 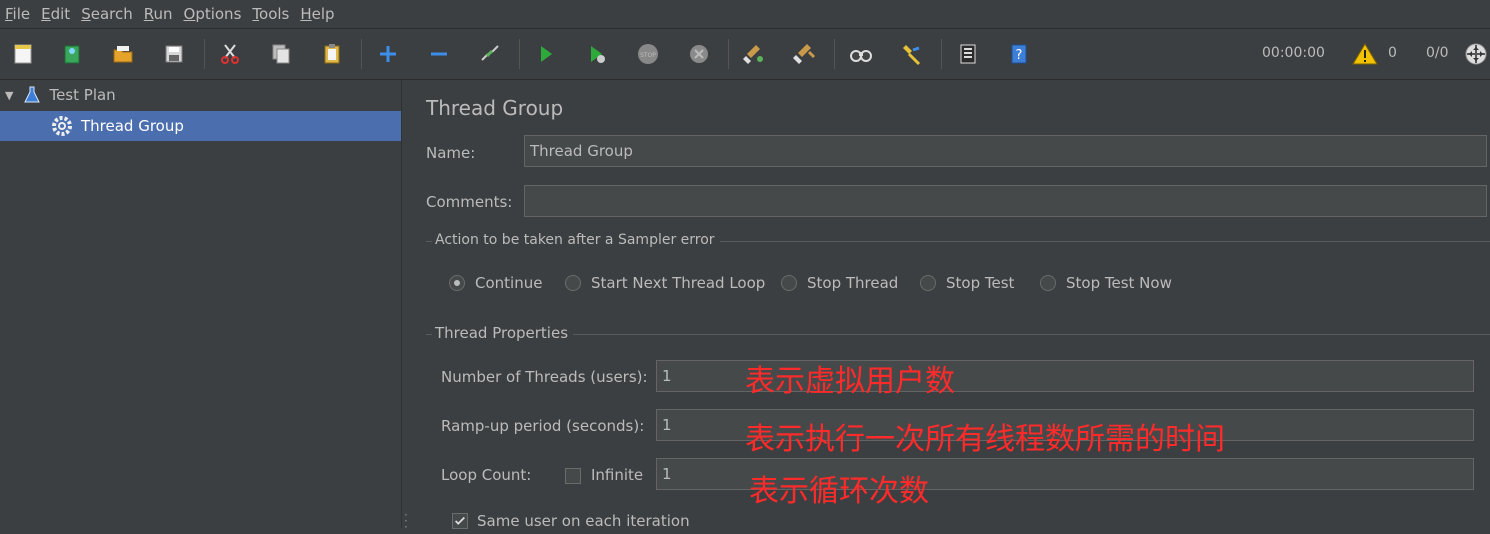 I want to click on annotation-loop: 表示循环次数, so click(x=839, y=491).